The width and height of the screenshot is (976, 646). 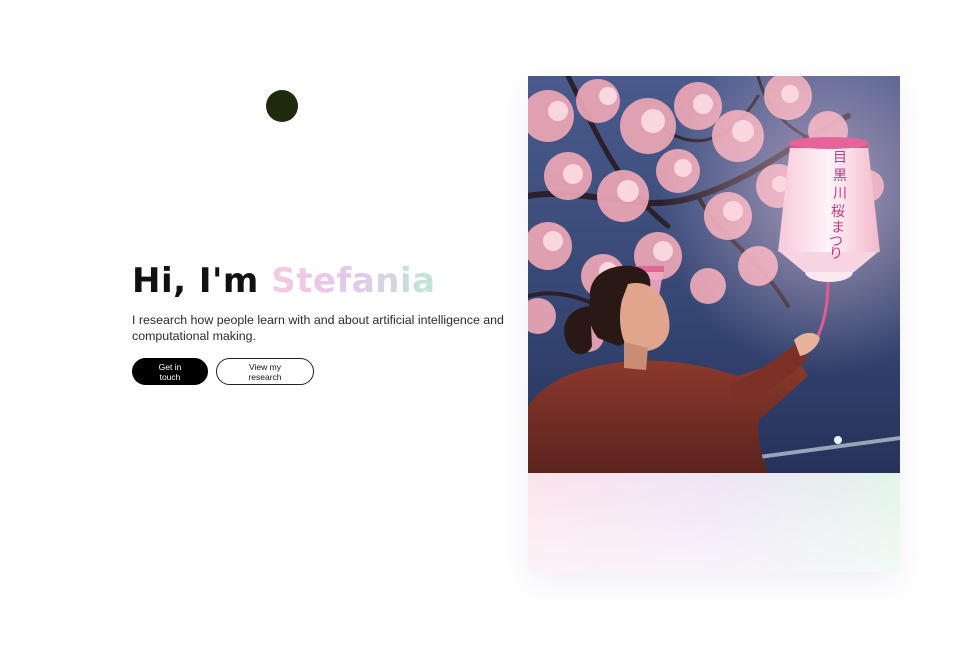 I want to click on lantern-char-4: 桜, so click(x=838, y=212).